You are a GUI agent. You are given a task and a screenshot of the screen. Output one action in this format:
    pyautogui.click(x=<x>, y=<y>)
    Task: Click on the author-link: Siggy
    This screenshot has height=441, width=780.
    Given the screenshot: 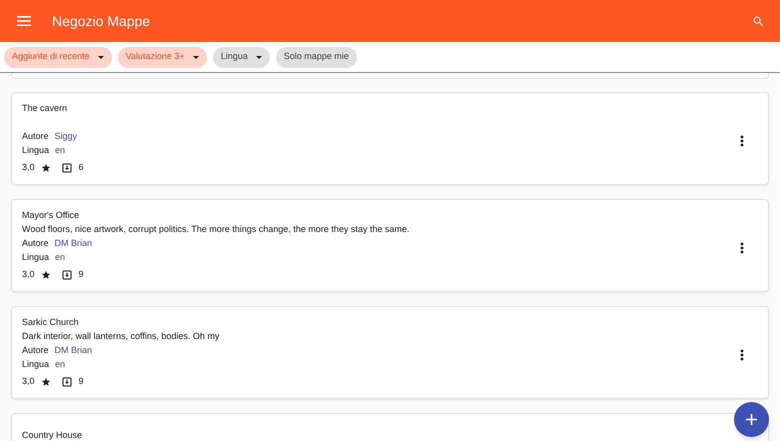 What is the action you would take?
    pyautogui.click(x=66, y=137)
    